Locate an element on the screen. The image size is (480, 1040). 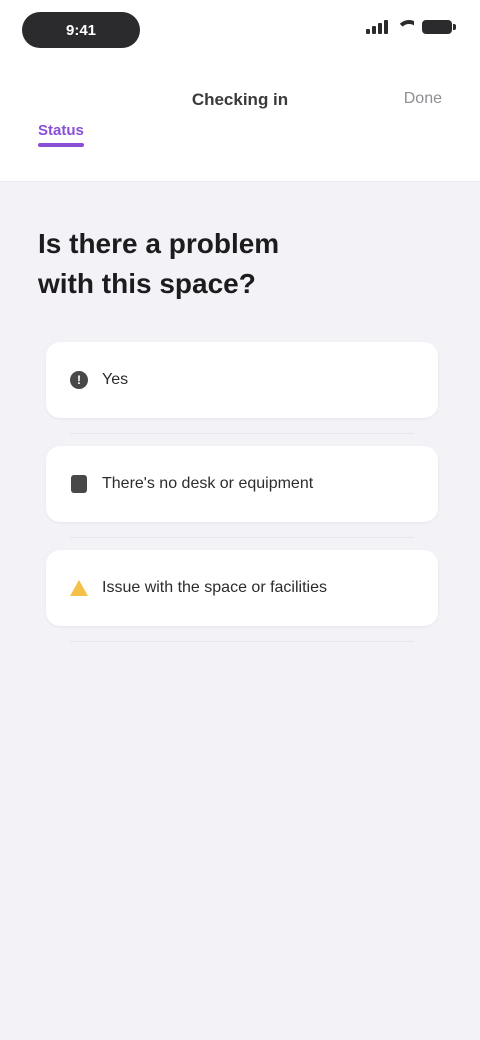
wifi-icon is located at coordinates (405, 27).